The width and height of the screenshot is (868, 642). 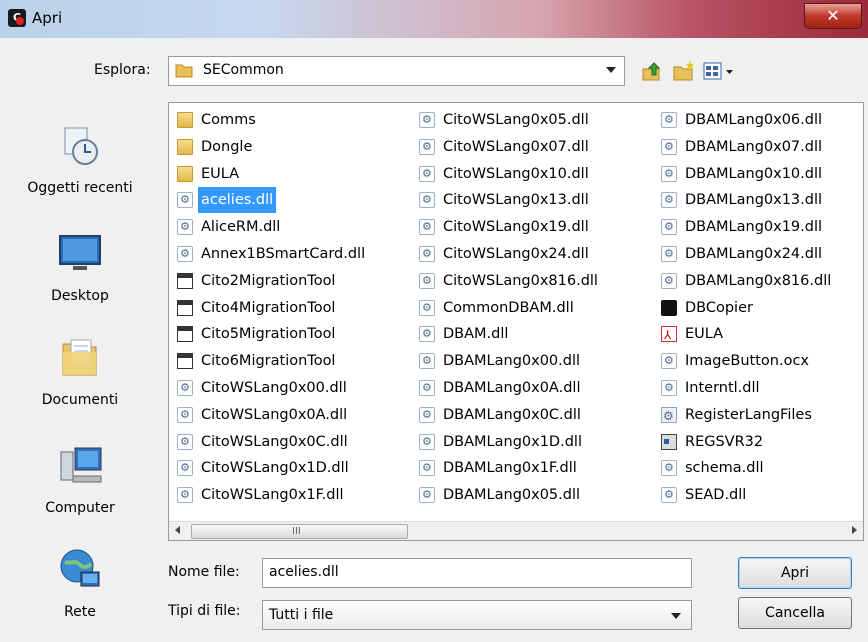 I want to click on file-name: SEAD.dll, so click(x=716, y=495).